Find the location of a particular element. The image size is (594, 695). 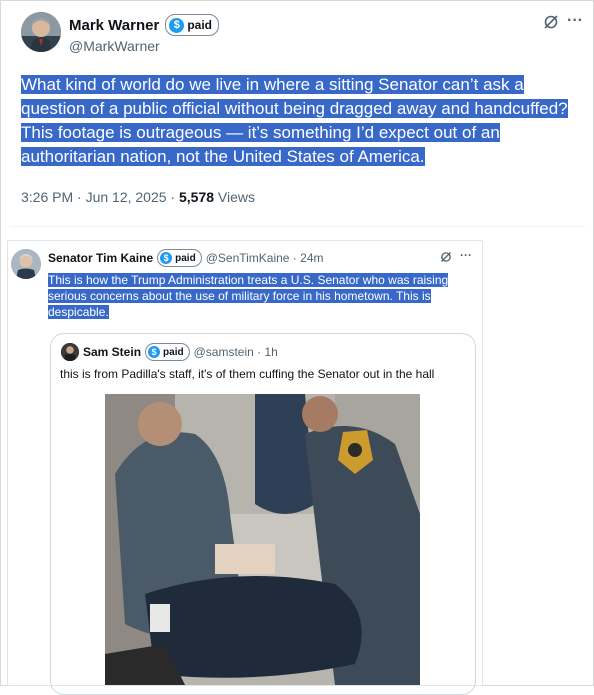

views-label: Views is located at coordinates (235, 197).